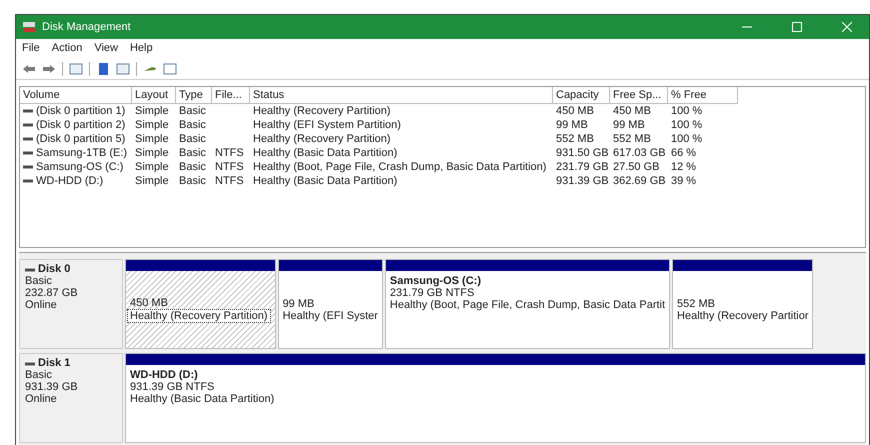  Describe the element at coordinates (173, 387) in the screenshot. I see `partition-size: 931.39 GB NTFS` at that location.